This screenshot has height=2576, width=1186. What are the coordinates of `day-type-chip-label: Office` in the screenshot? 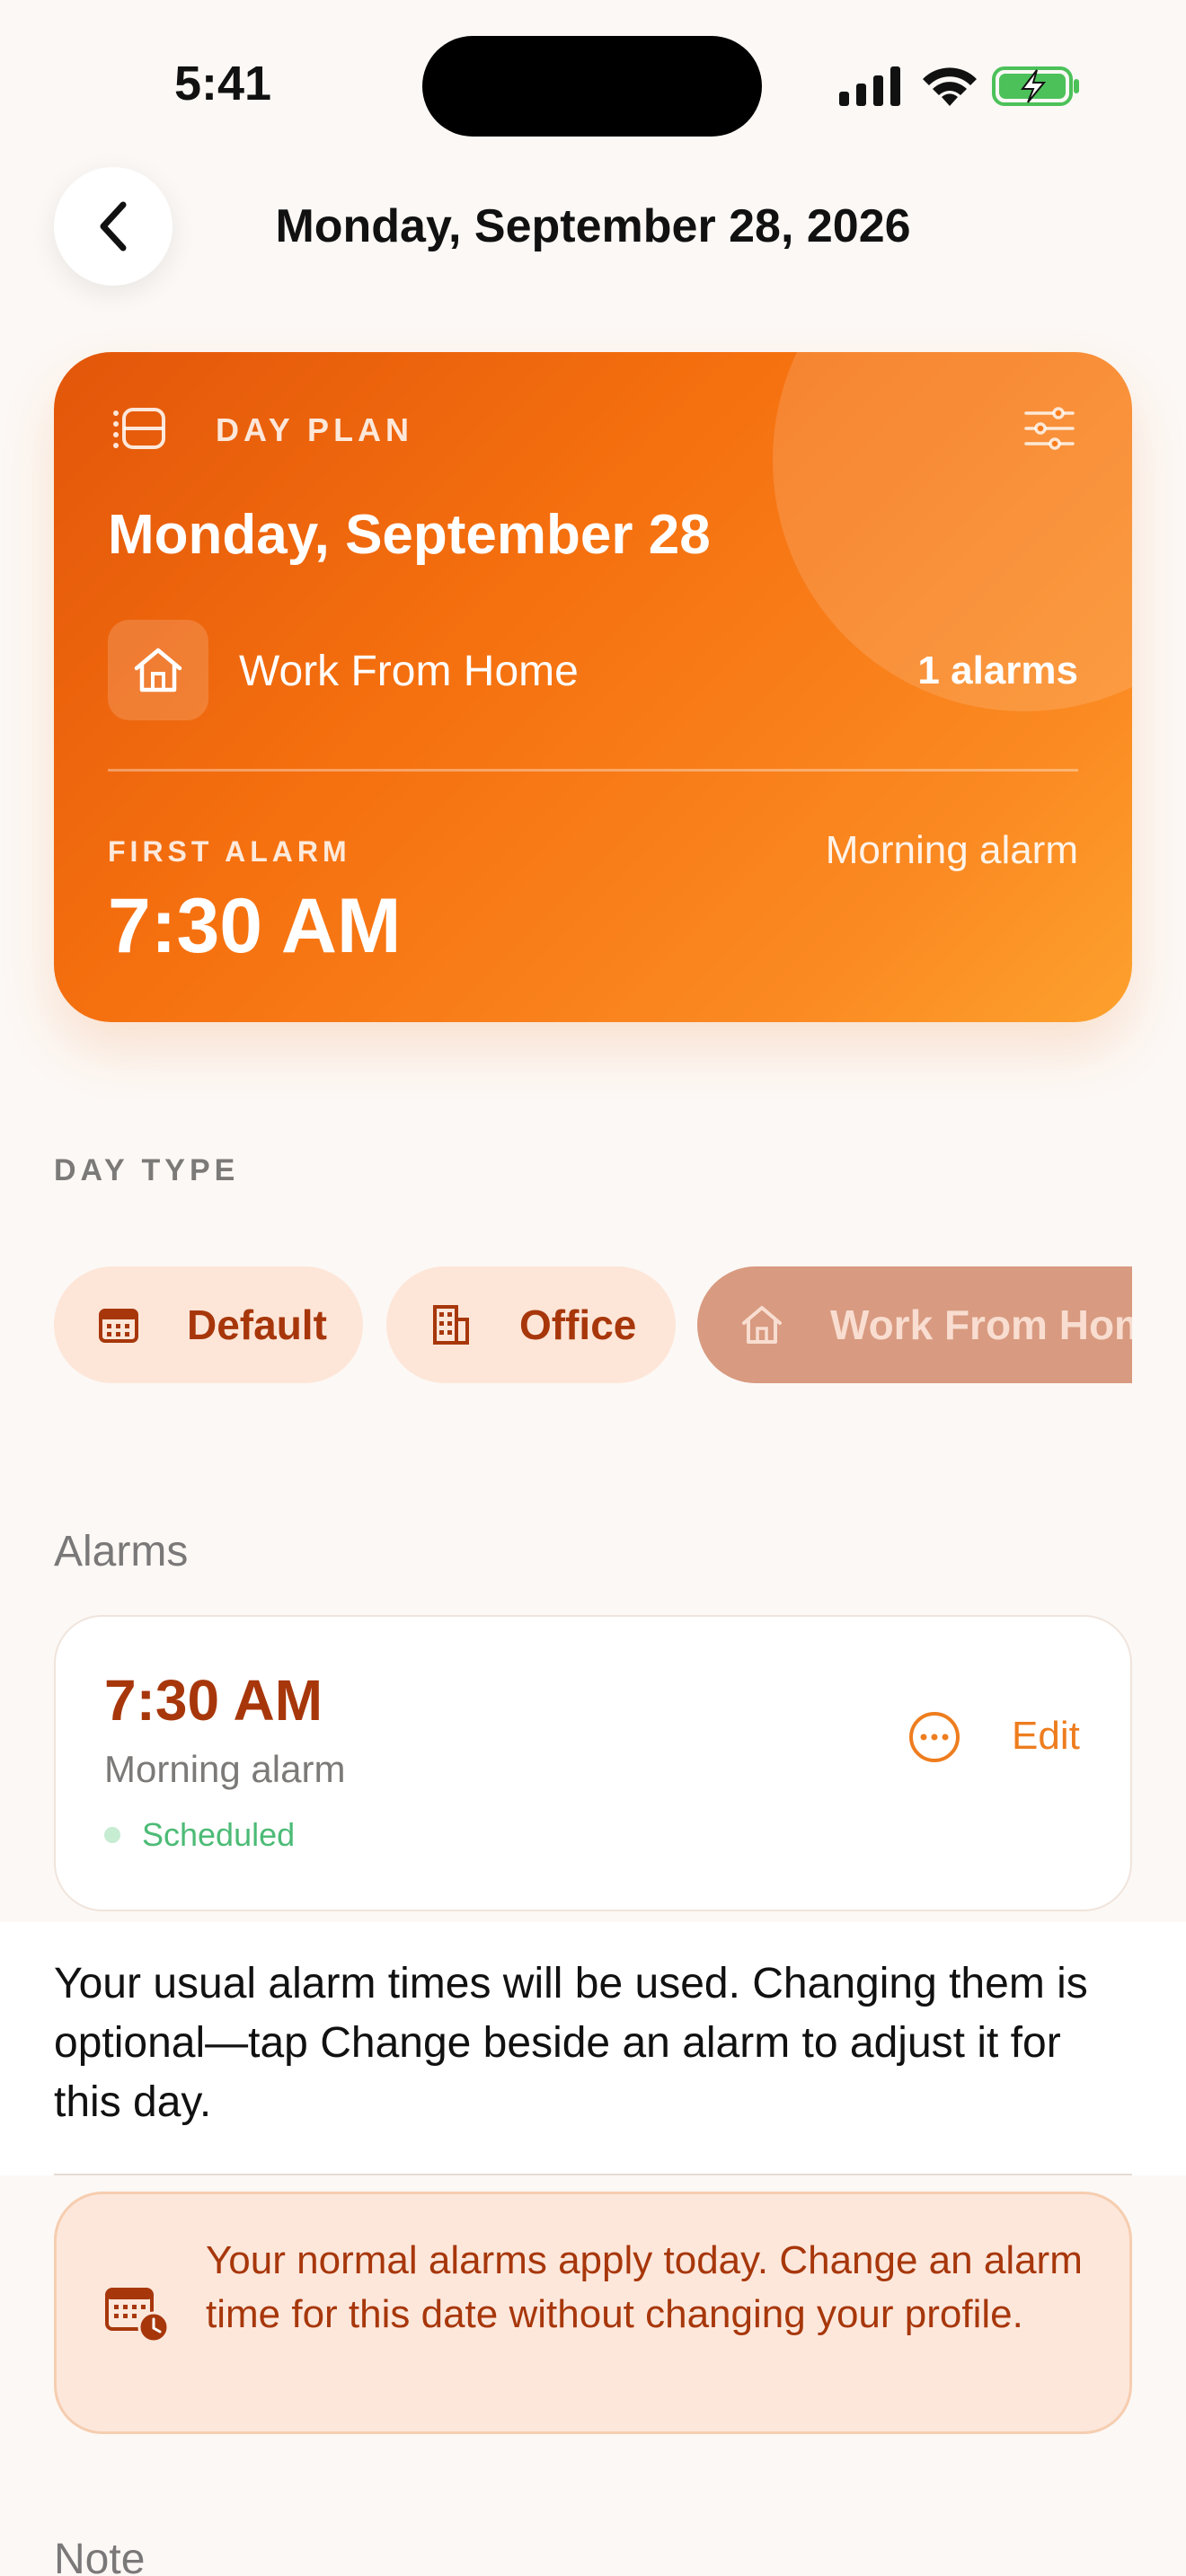 It's located at (578, 1324).